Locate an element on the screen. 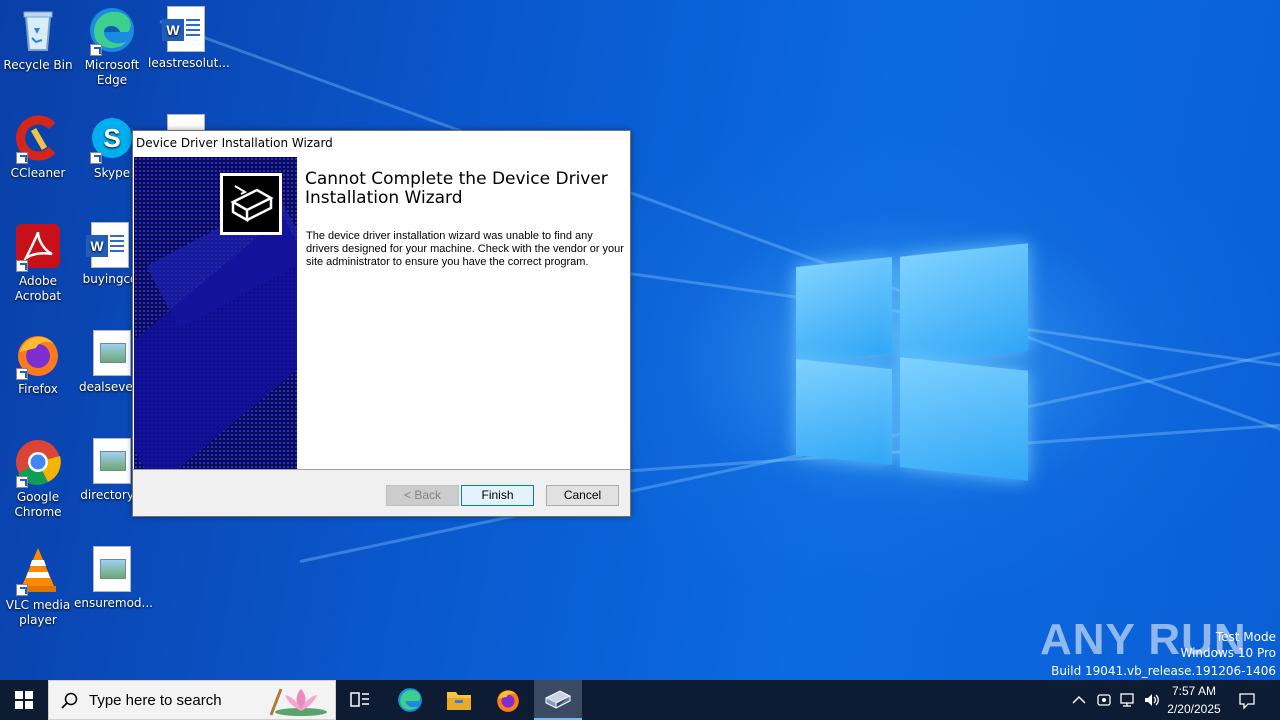  acrobat-icon is located at coordinates (38, 247).